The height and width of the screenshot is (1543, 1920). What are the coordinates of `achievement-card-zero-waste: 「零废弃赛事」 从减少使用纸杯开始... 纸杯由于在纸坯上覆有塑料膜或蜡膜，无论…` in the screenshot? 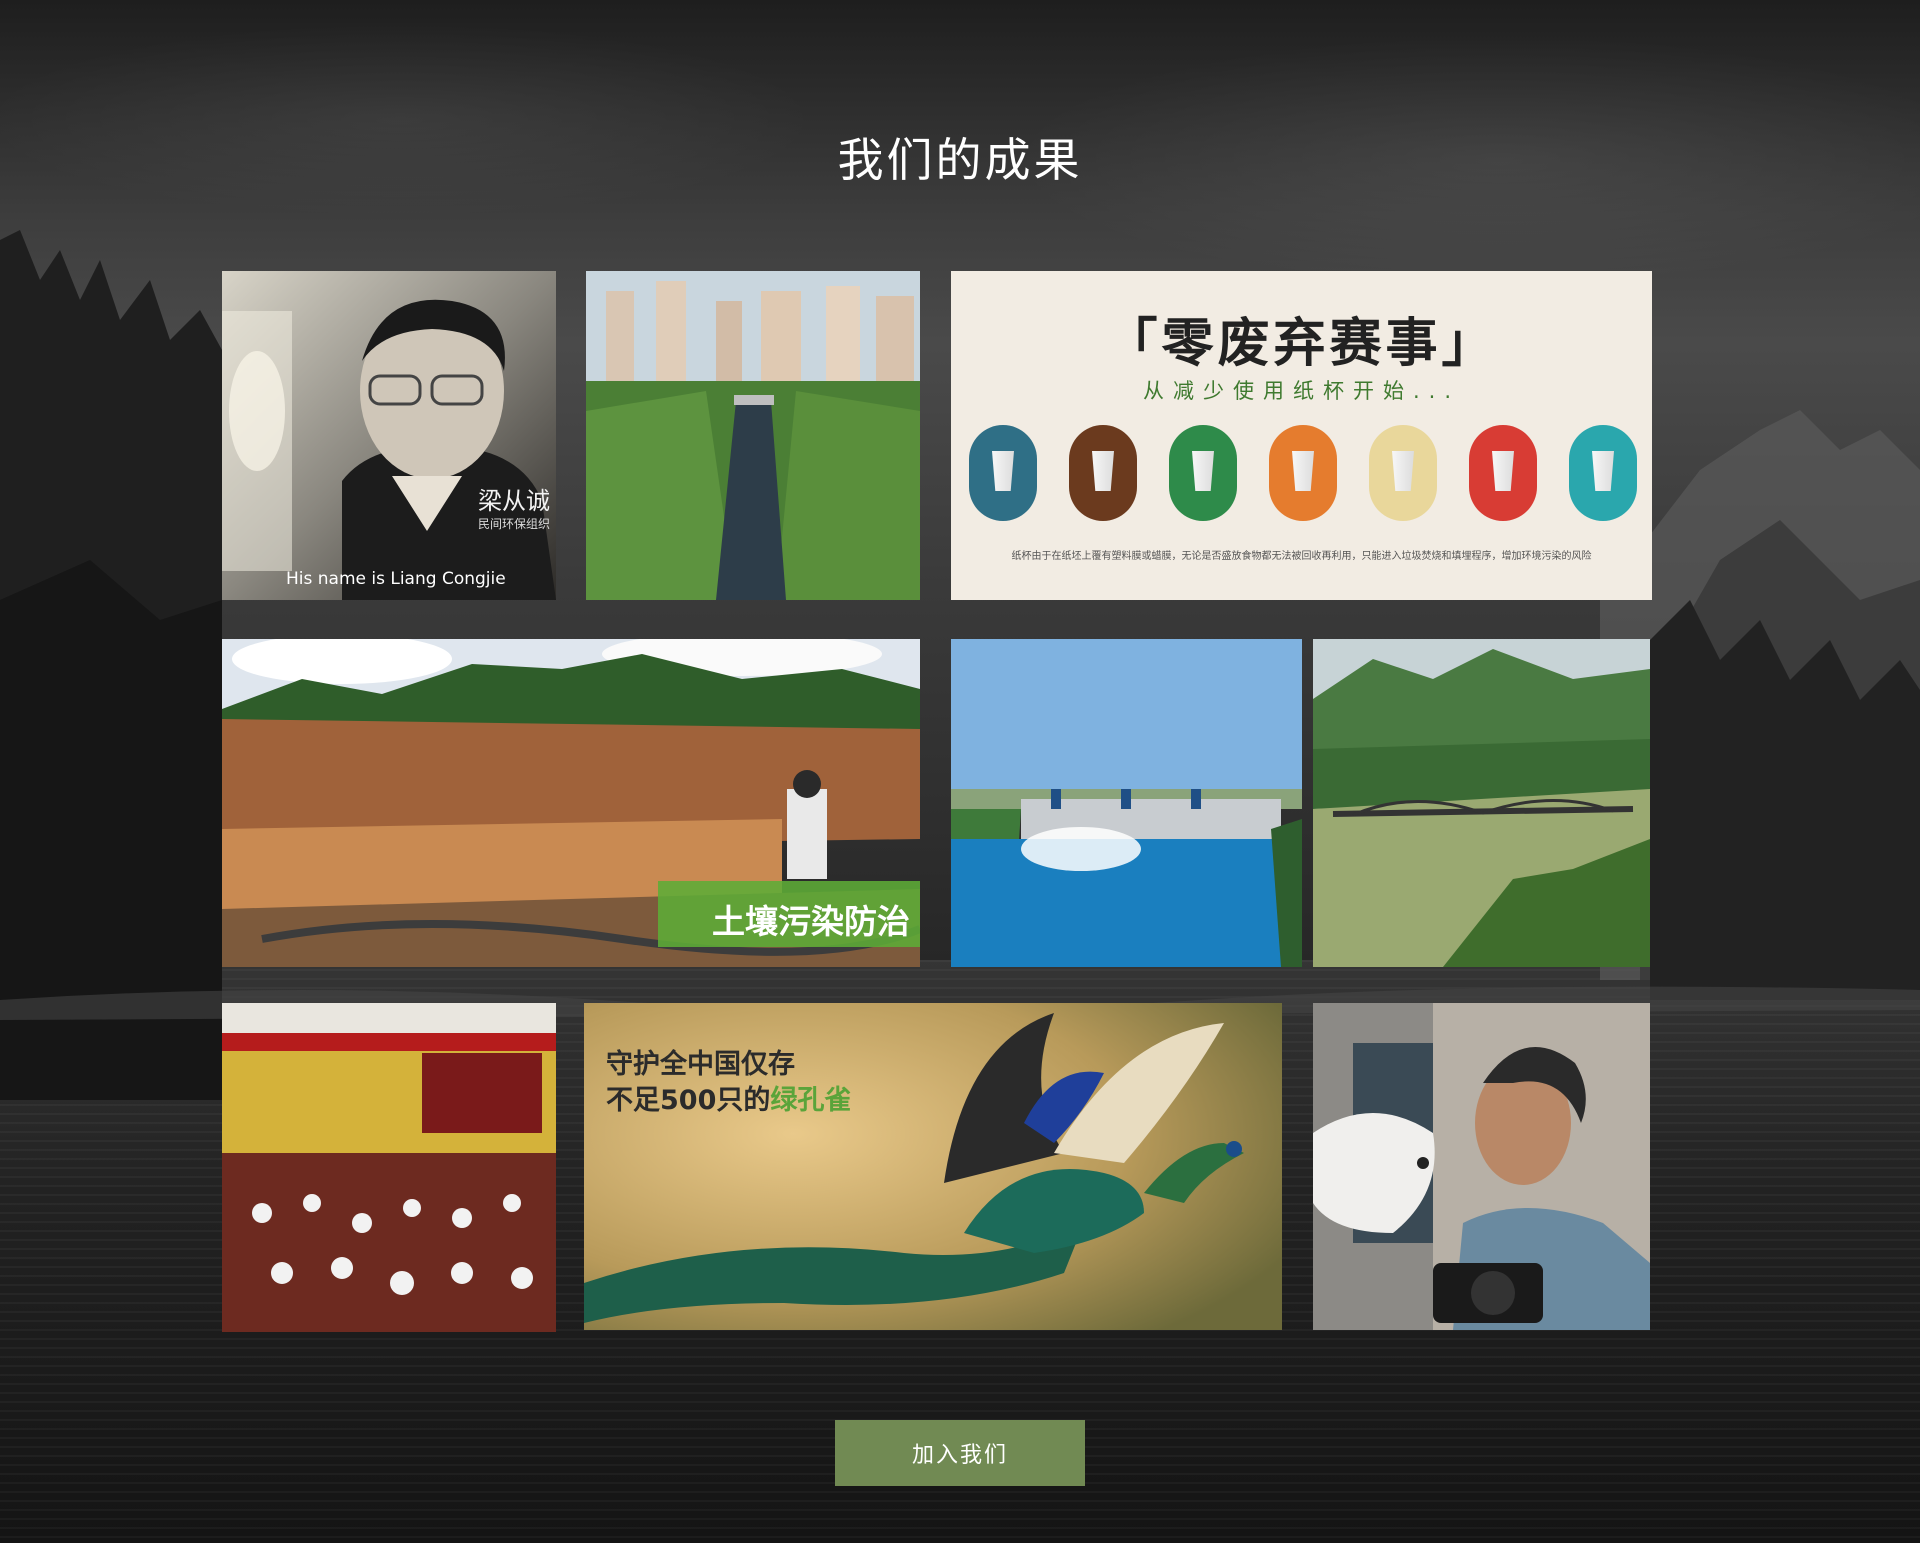 It's located at (1301, 435).